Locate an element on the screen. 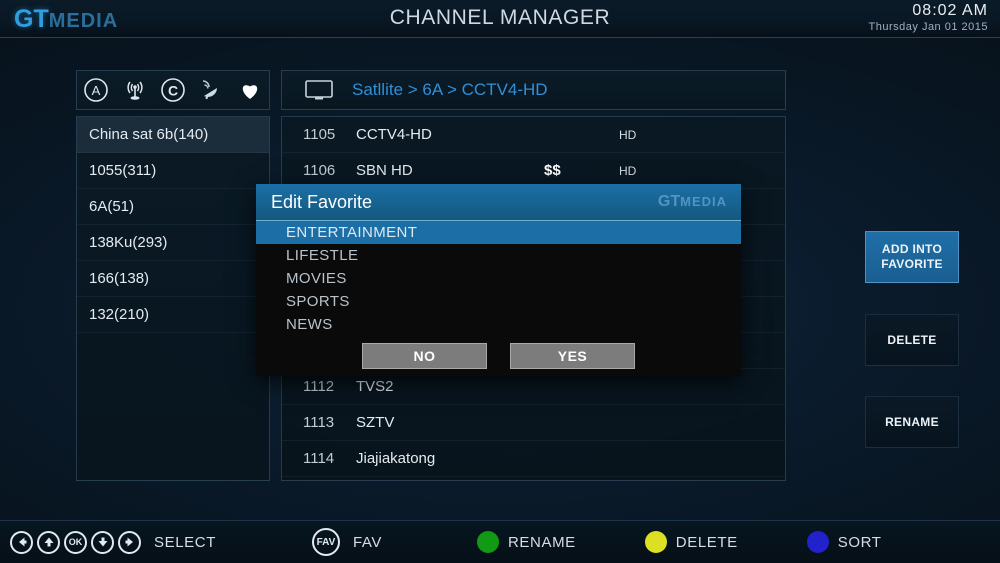 This screenshot has width=1000, height=563. select-hint-label: SELECT is located at coordinates (185, 542).